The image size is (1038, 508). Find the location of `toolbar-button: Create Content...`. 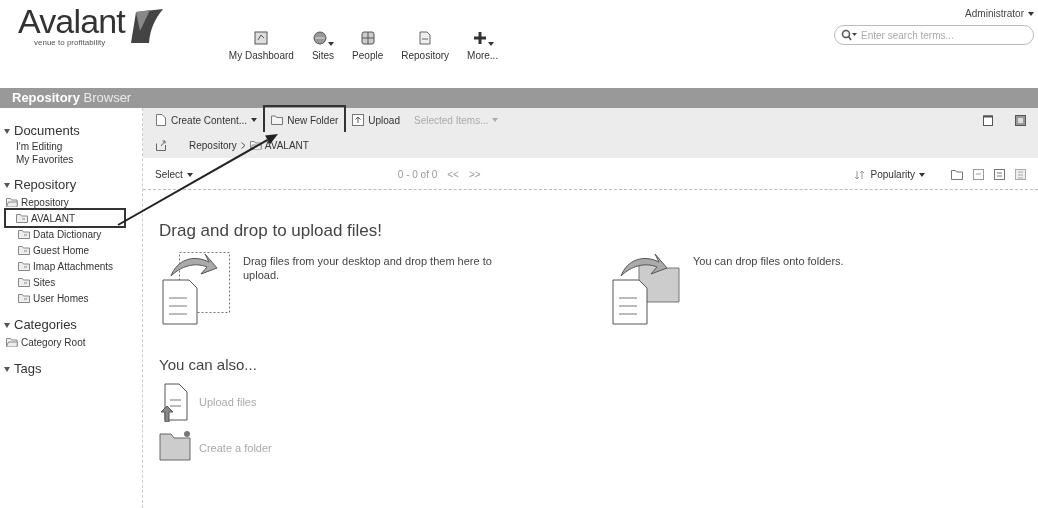

toolbar-button: Create Content... is located at coordinates (206, 120).